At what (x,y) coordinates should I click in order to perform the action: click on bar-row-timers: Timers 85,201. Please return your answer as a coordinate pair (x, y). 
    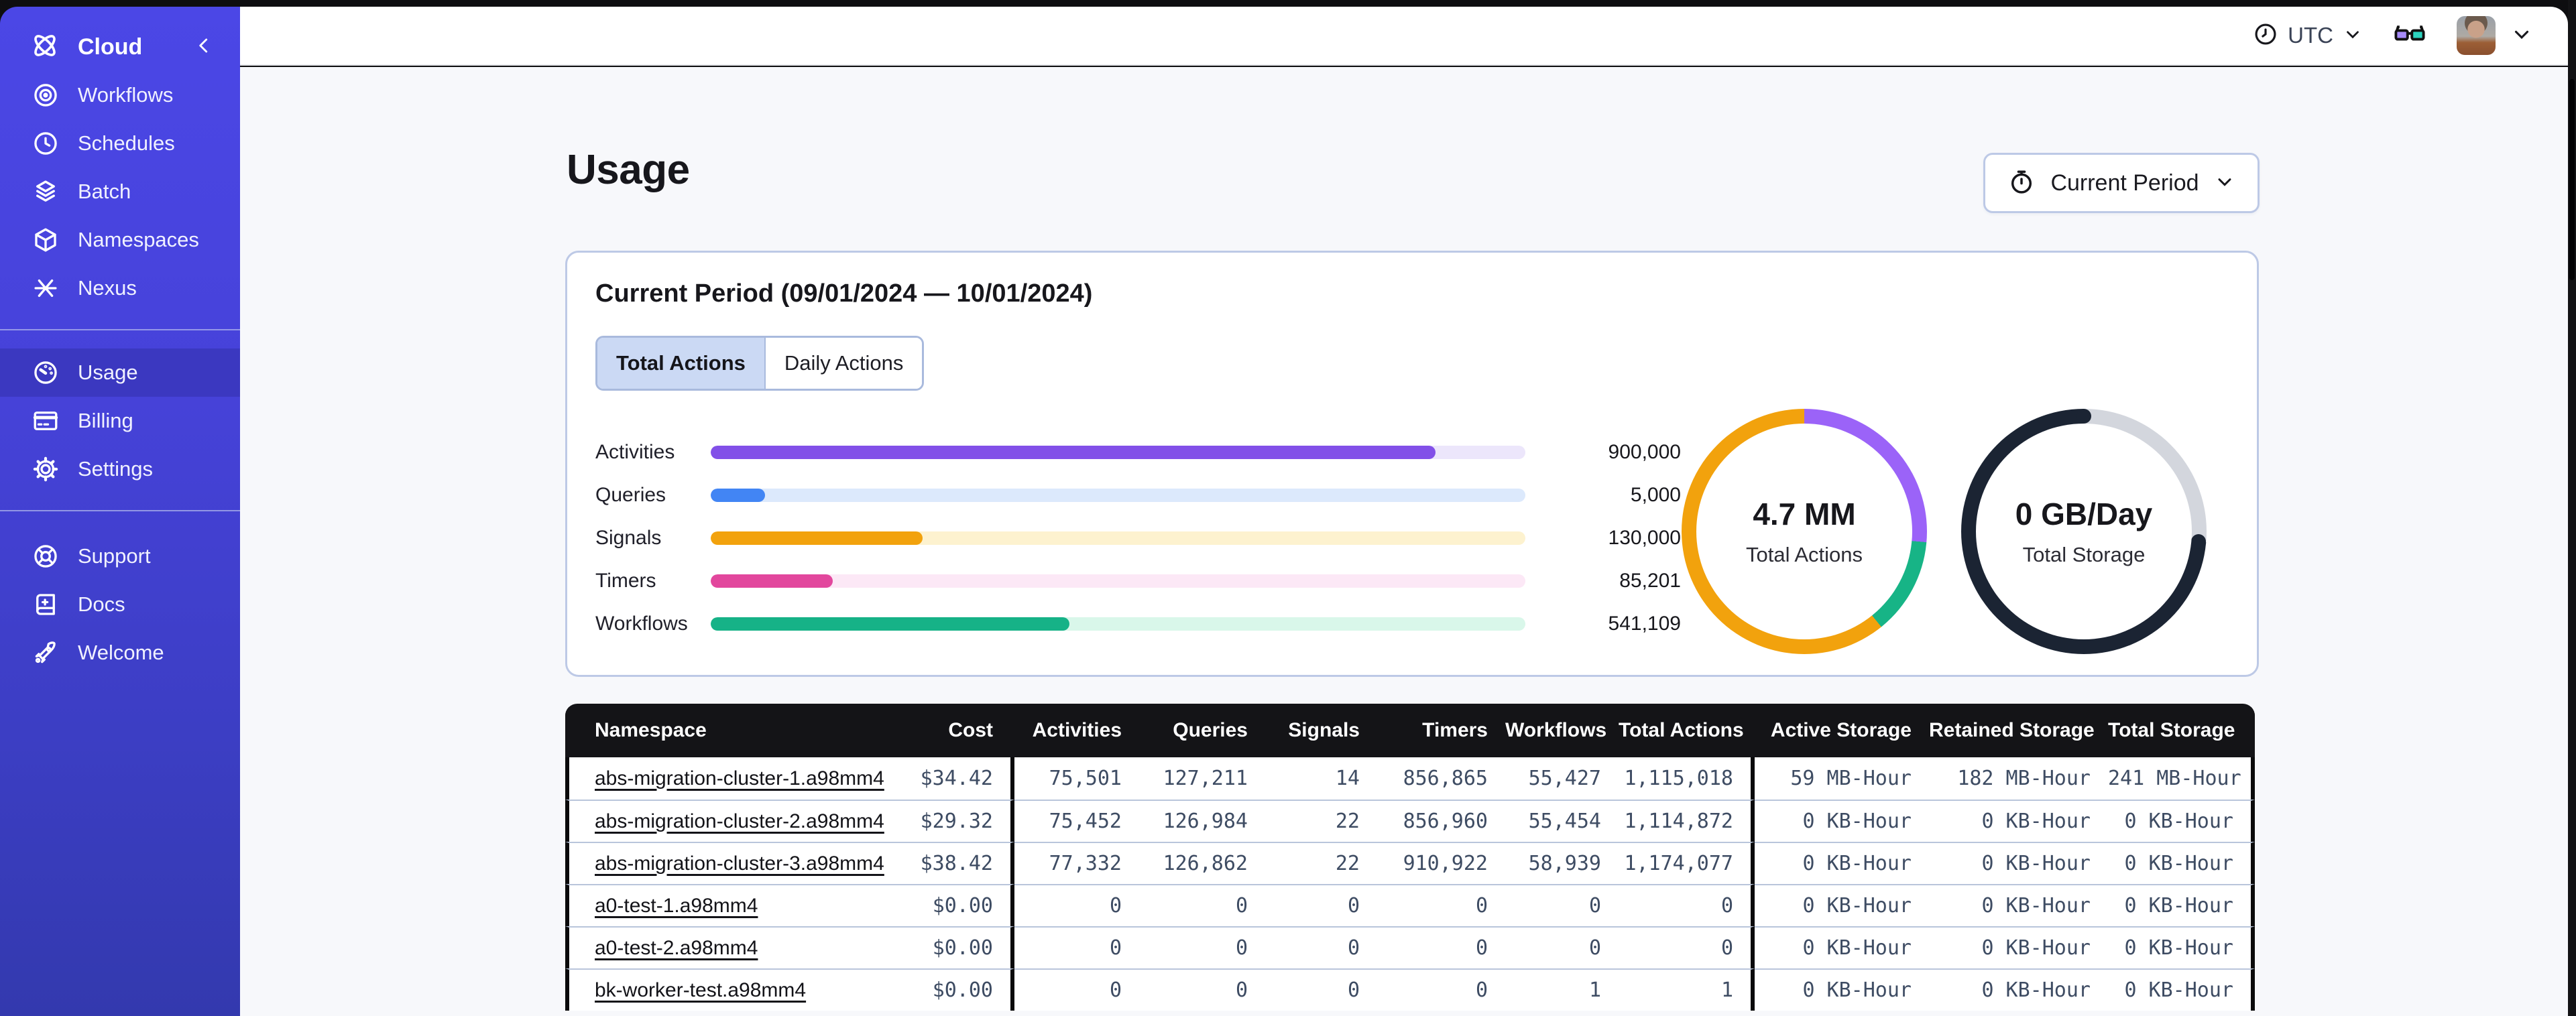
    Looking at the image, I should click on (1178, 581).